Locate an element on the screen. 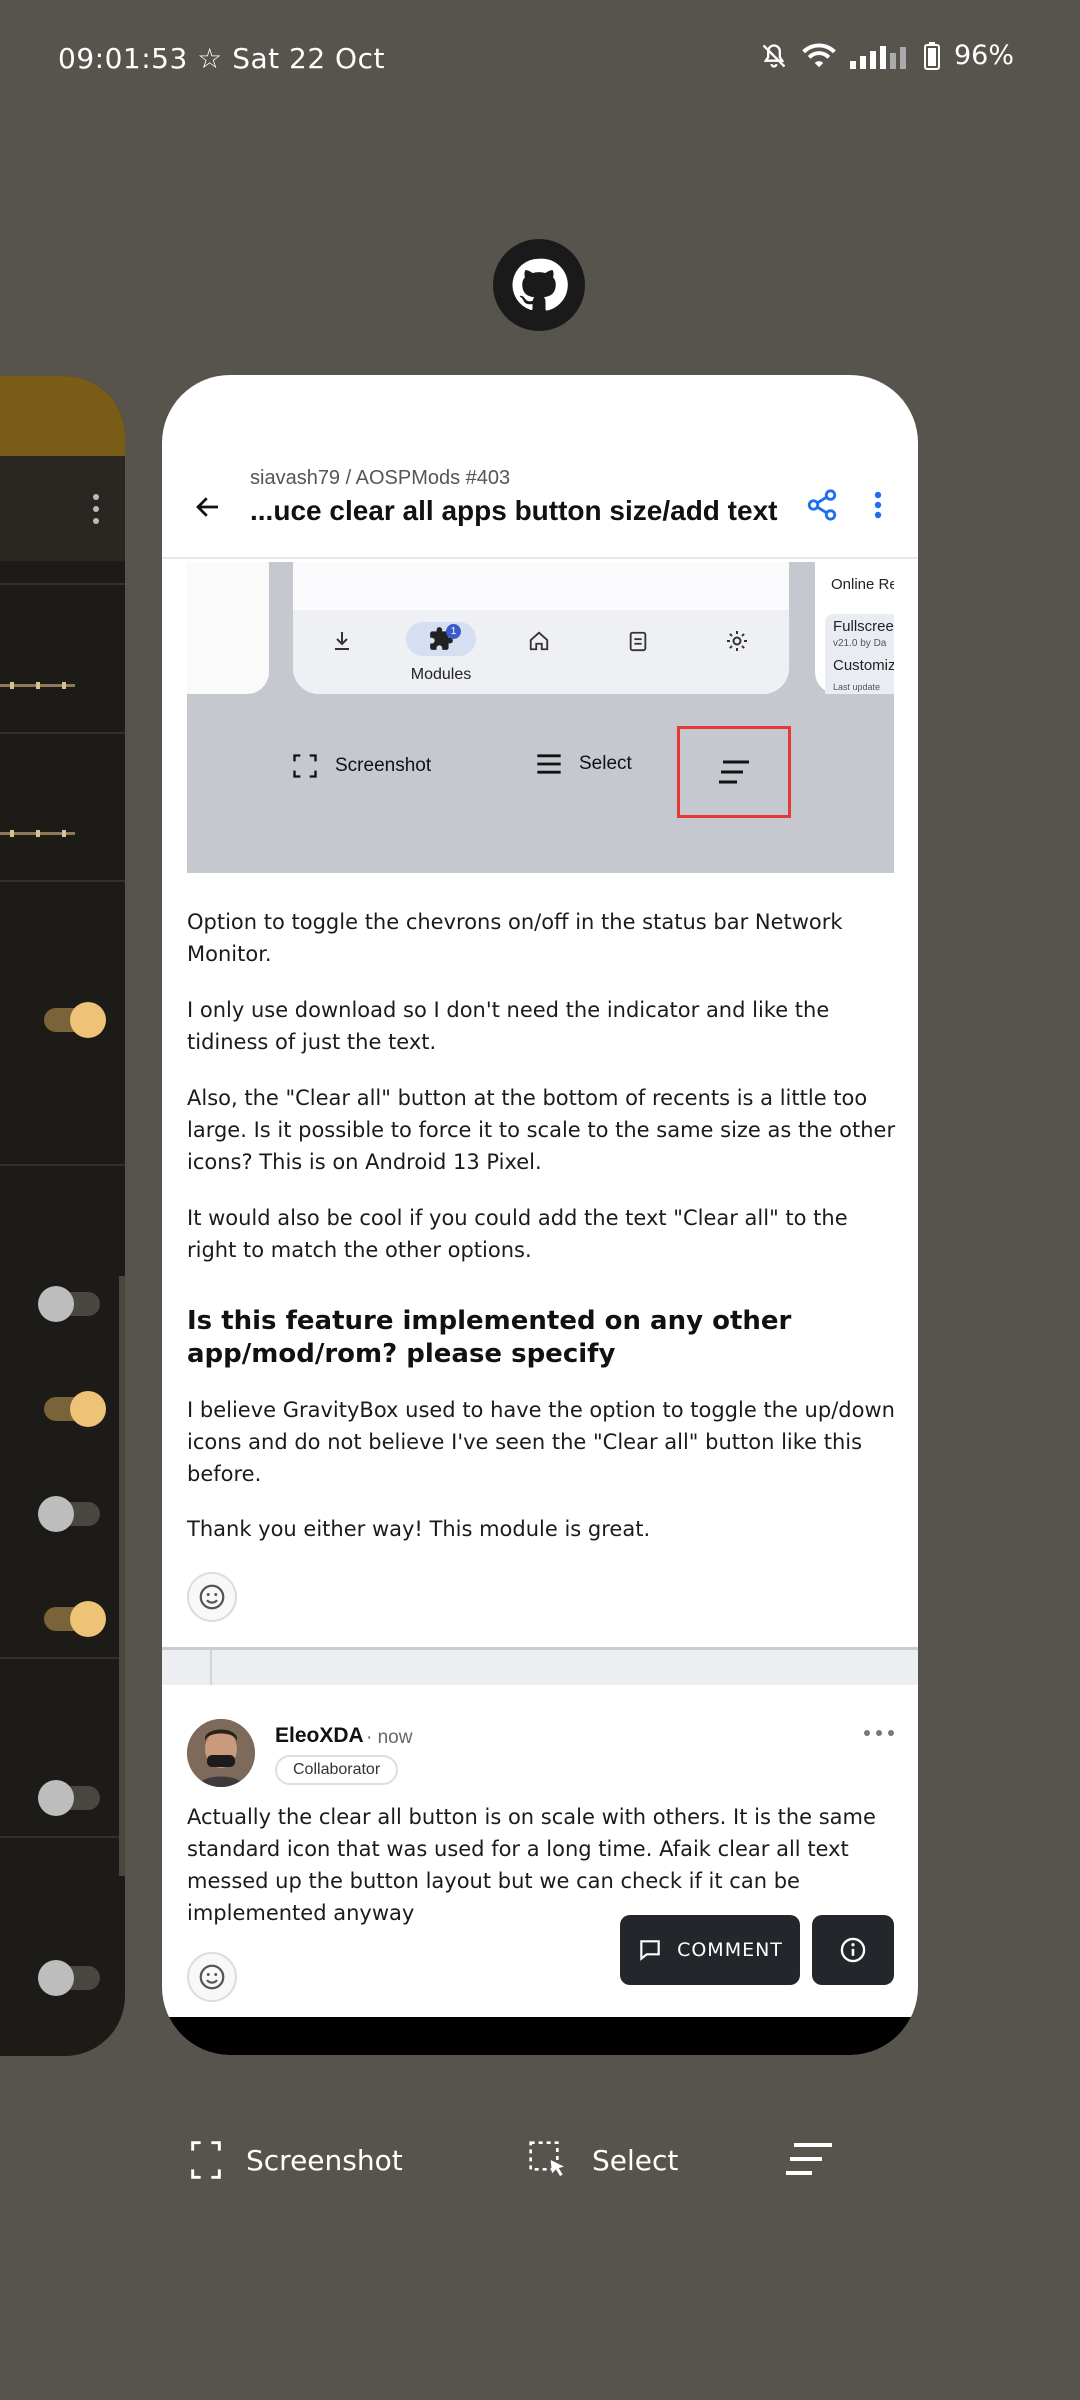  comment-button-label: COMMENT is located at coordinates (730, 1950).